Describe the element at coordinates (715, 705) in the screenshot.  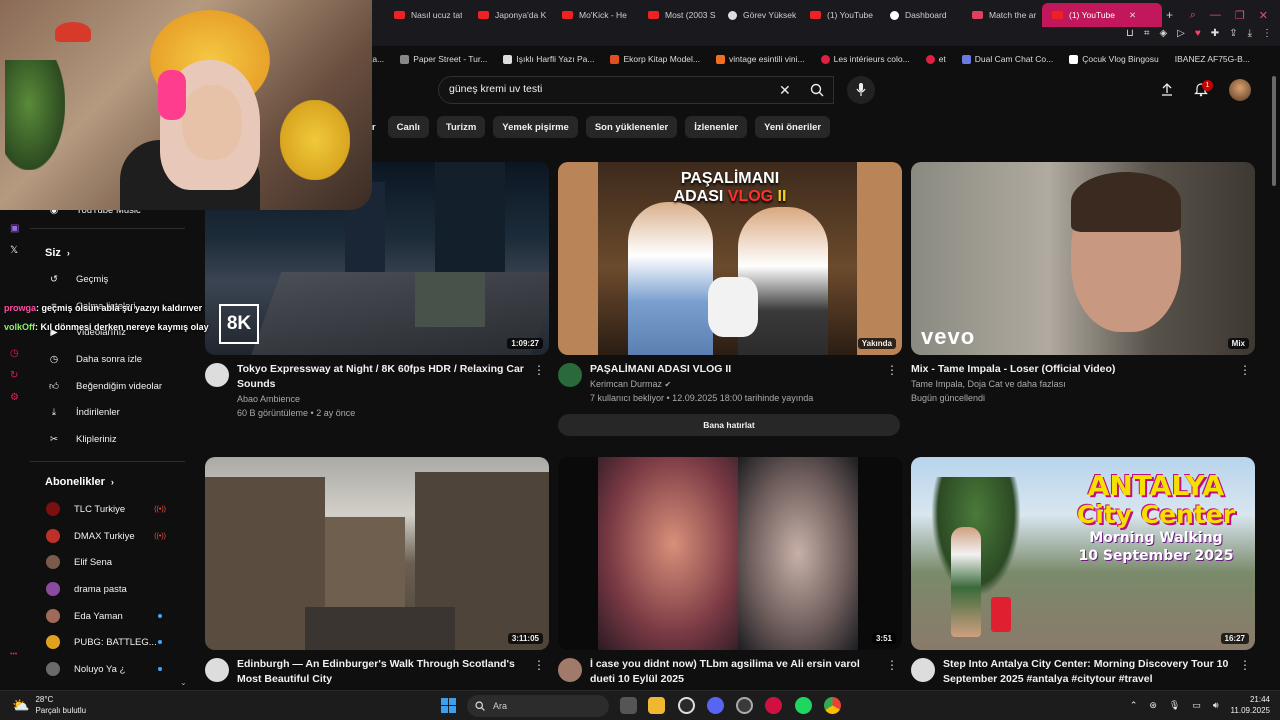
I see `discord-icon` at that location.